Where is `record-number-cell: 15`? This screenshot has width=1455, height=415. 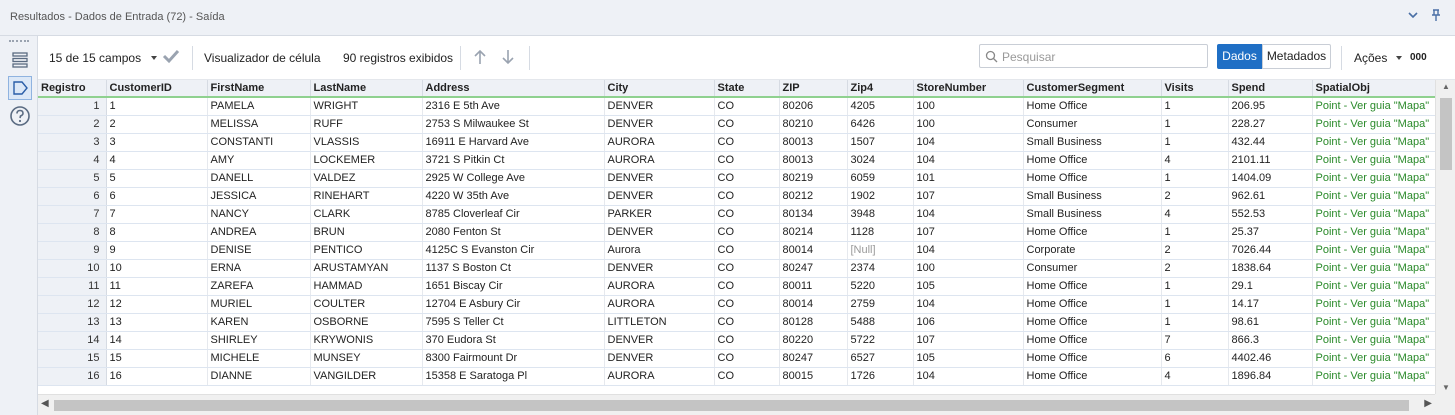
record-number-cell: 15 is located at coordinates (72, 358).